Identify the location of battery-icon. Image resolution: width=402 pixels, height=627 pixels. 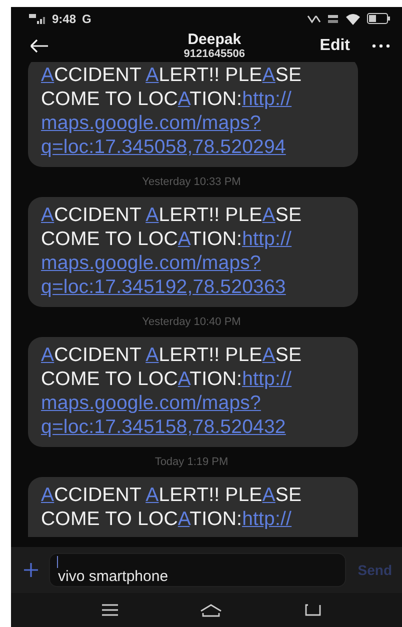
(378, 18).